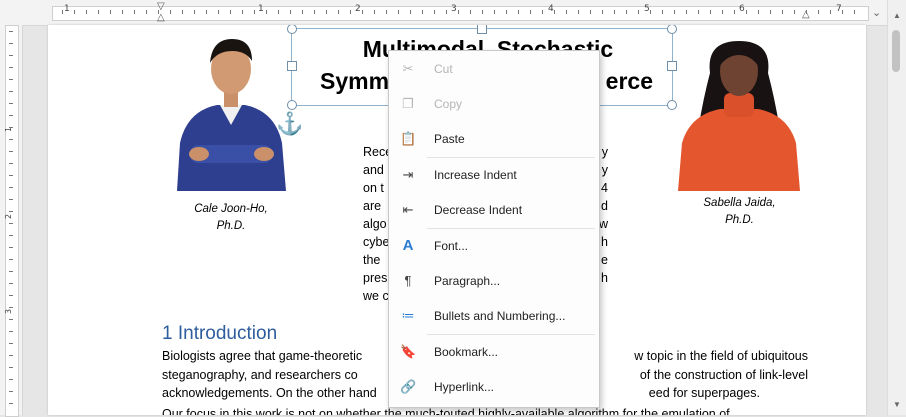  Describe the element at coordinates (897, 16) in the screenshot. I see `scroll-up-arrow-icon: ▲` at that location.